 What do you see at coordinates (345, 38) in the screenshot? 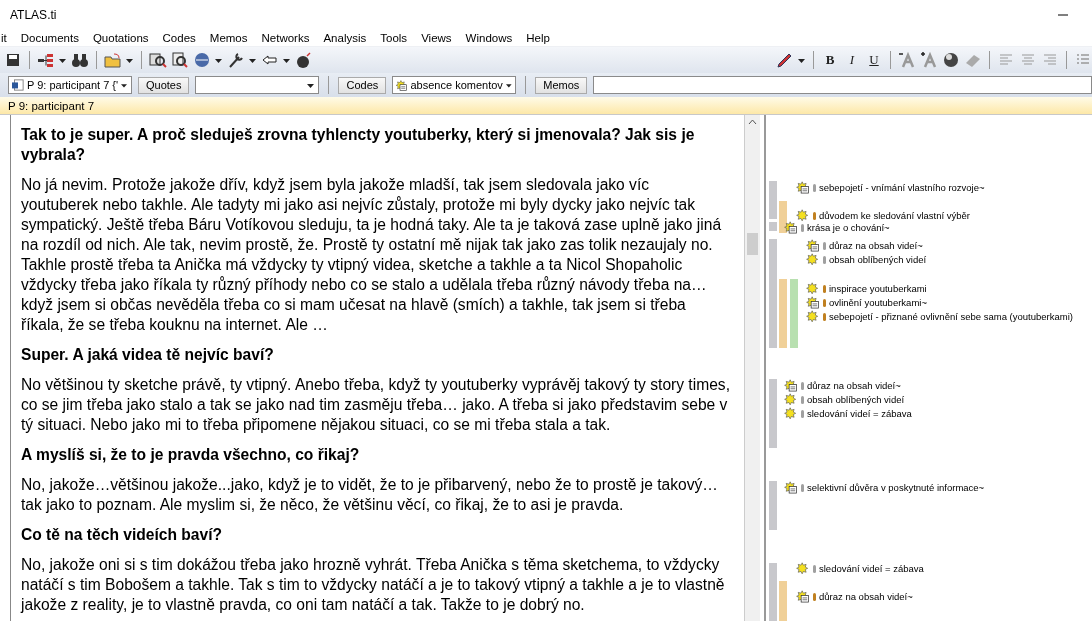
I see `menu-item: Analysis` at bounding box center [345, 38].